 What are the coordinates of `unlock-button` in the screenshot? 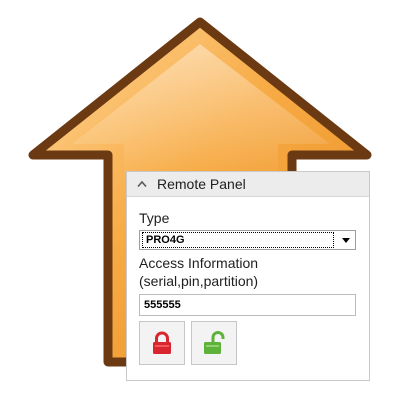 It's located at (214, 343).